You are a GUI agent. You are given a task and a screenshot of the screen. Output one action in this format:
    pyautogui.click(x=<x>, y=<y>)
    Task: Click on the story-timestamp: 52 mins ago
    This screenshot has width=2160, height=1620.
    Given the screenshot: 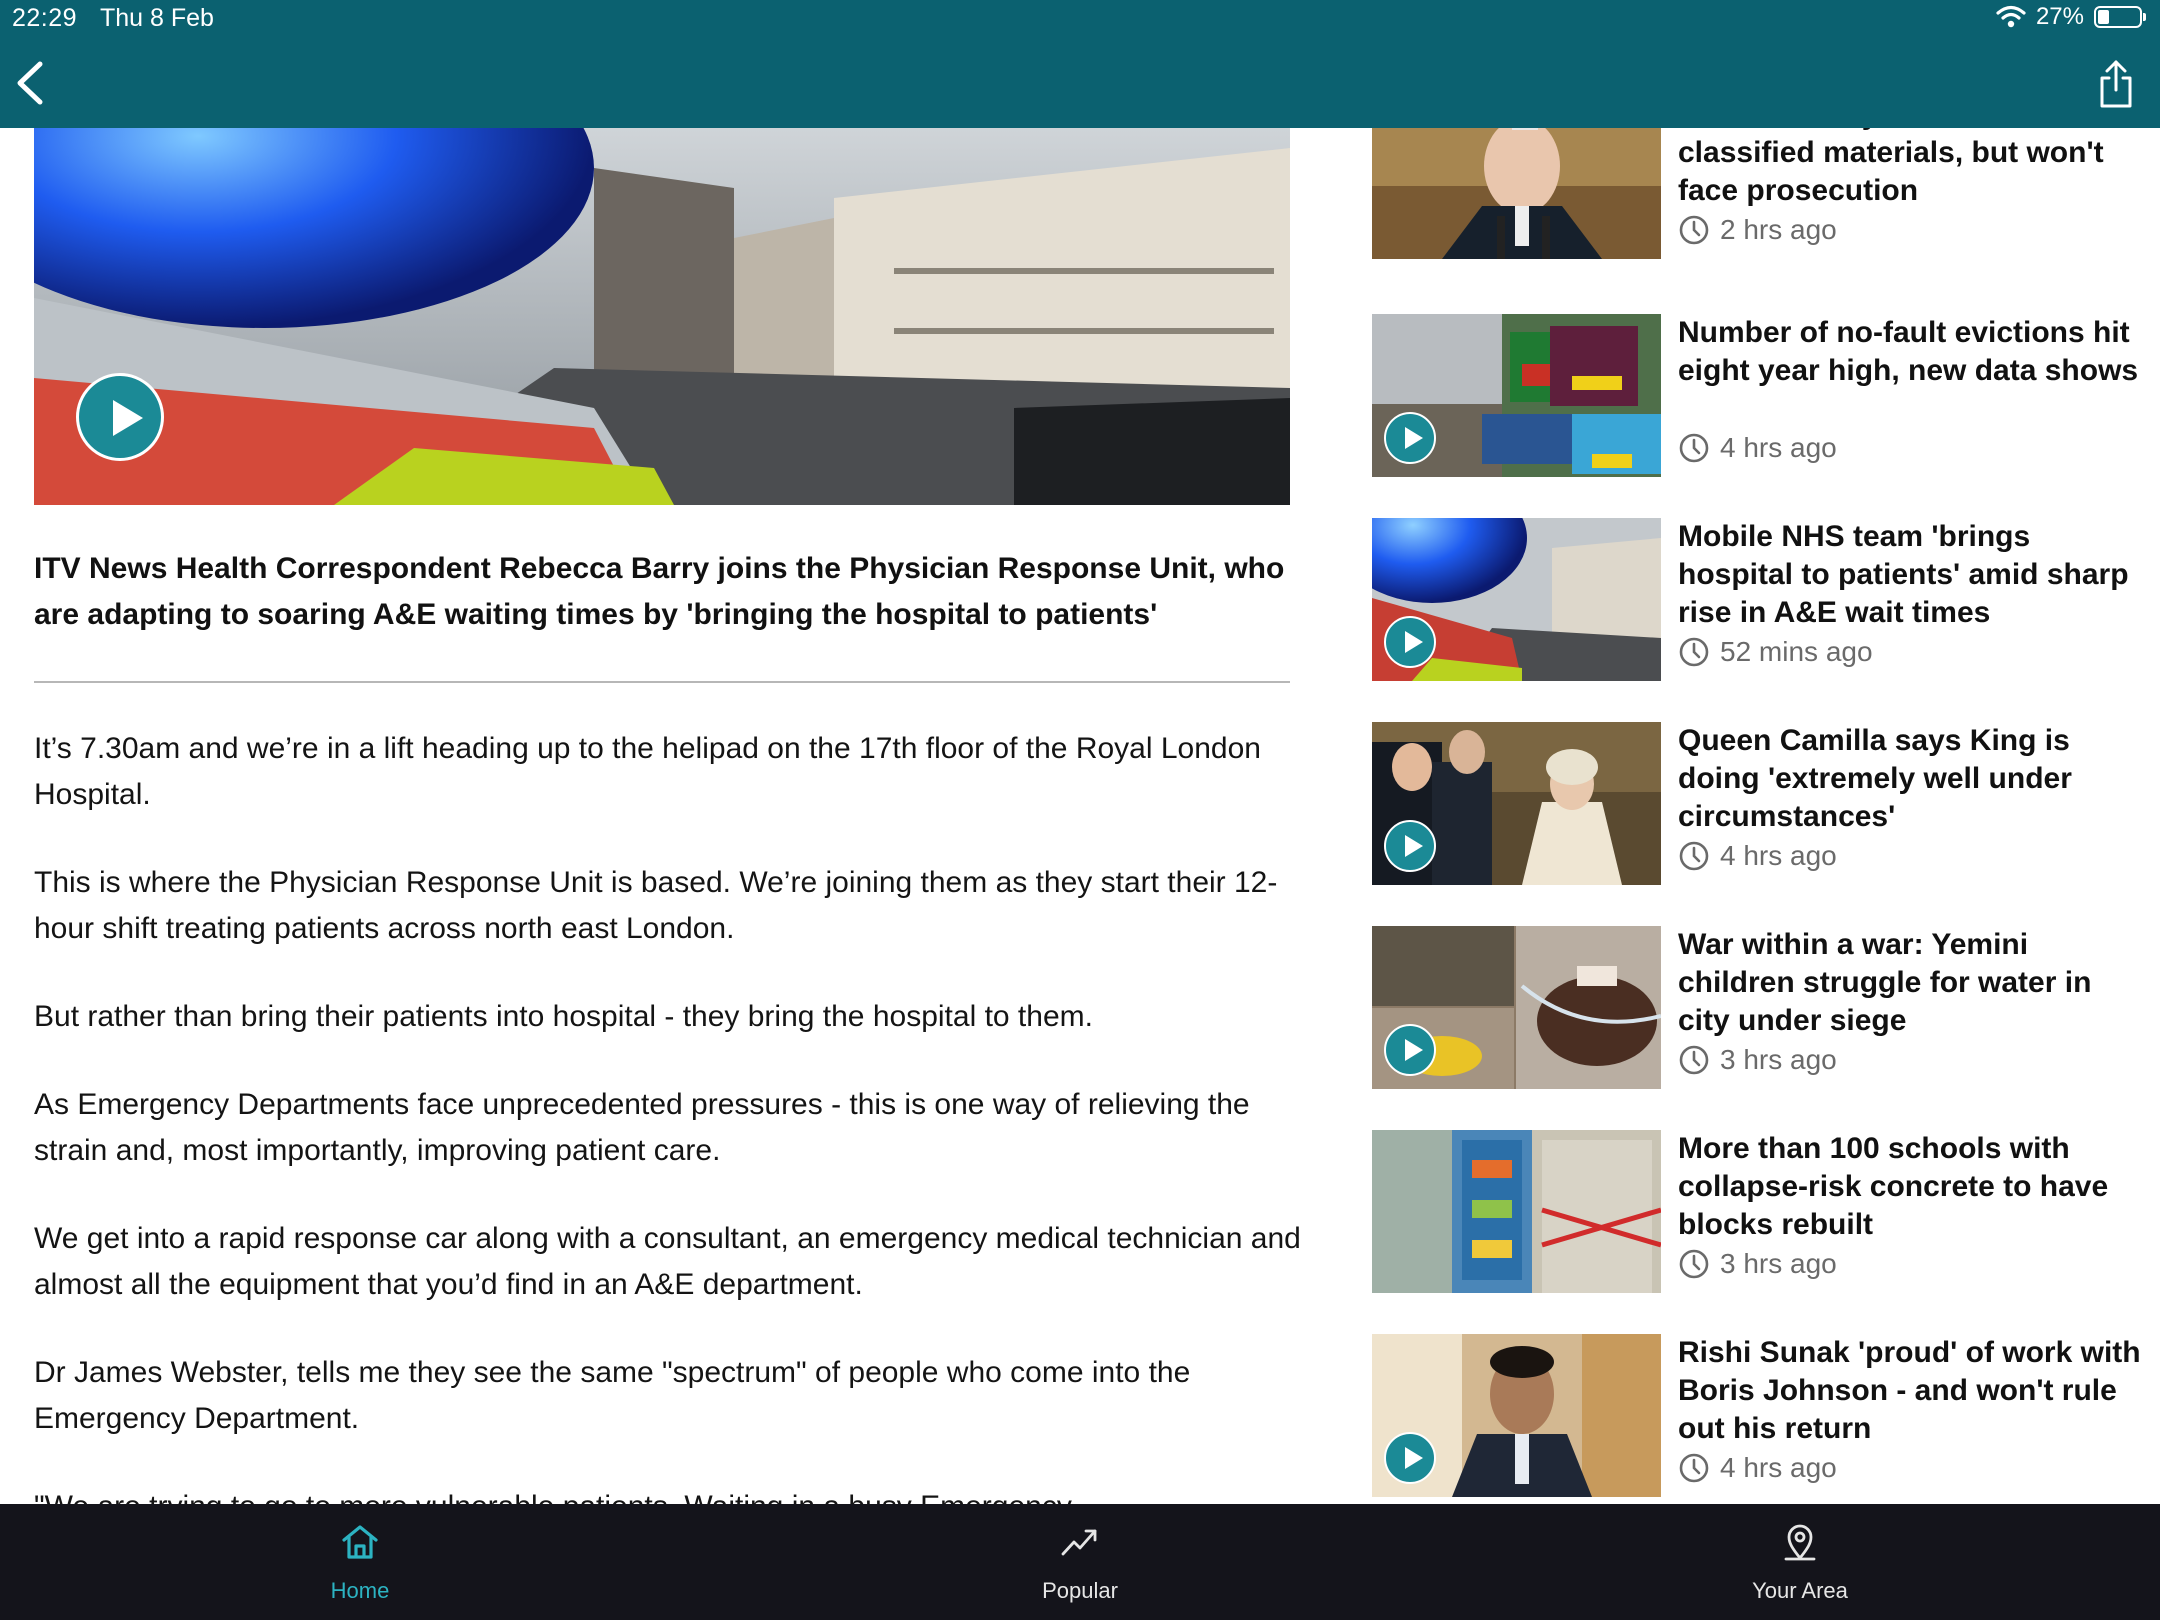 What is the action you would take?
    pyautogui.click(x=1775, y=652)
    